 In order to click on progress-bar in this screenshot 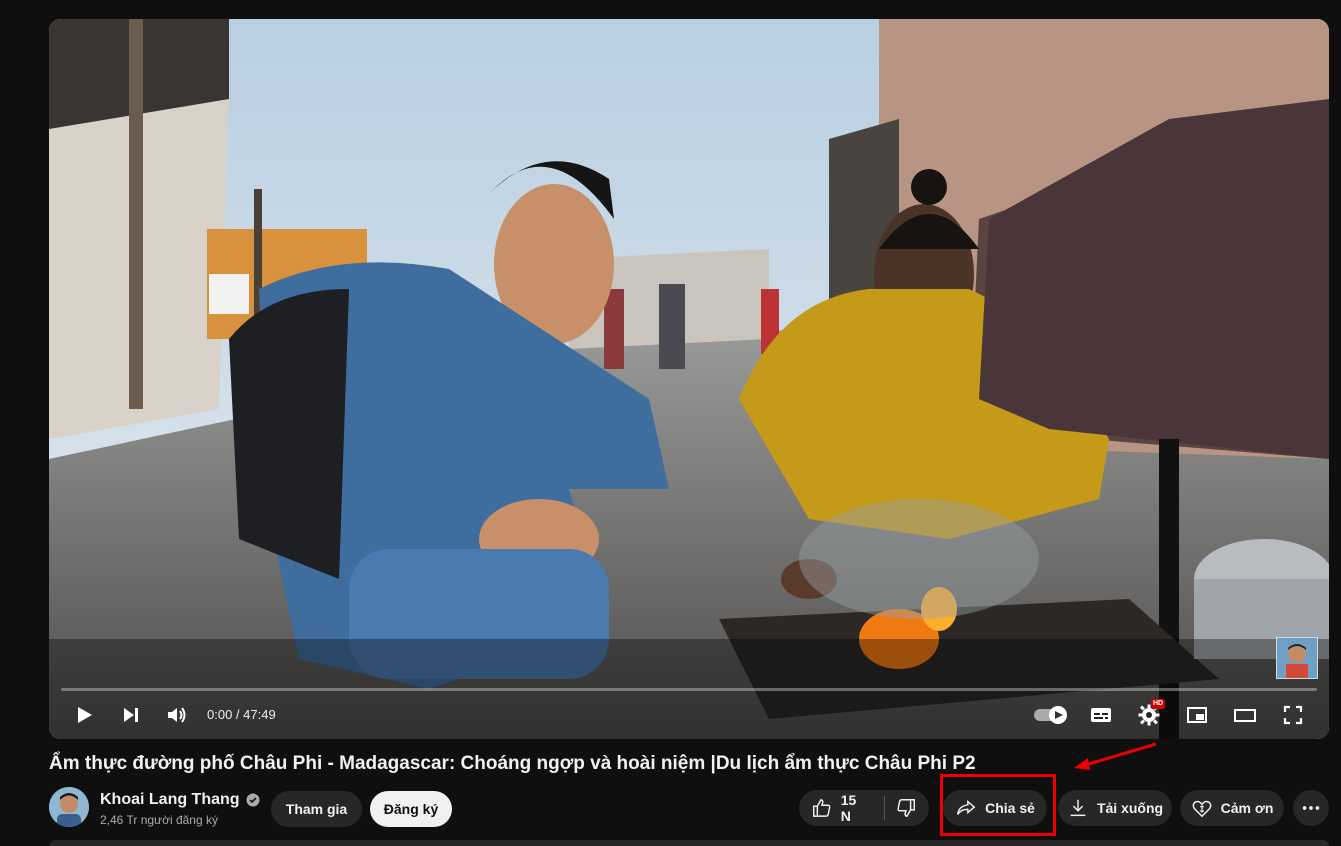, I will do `click(689, 689)`.